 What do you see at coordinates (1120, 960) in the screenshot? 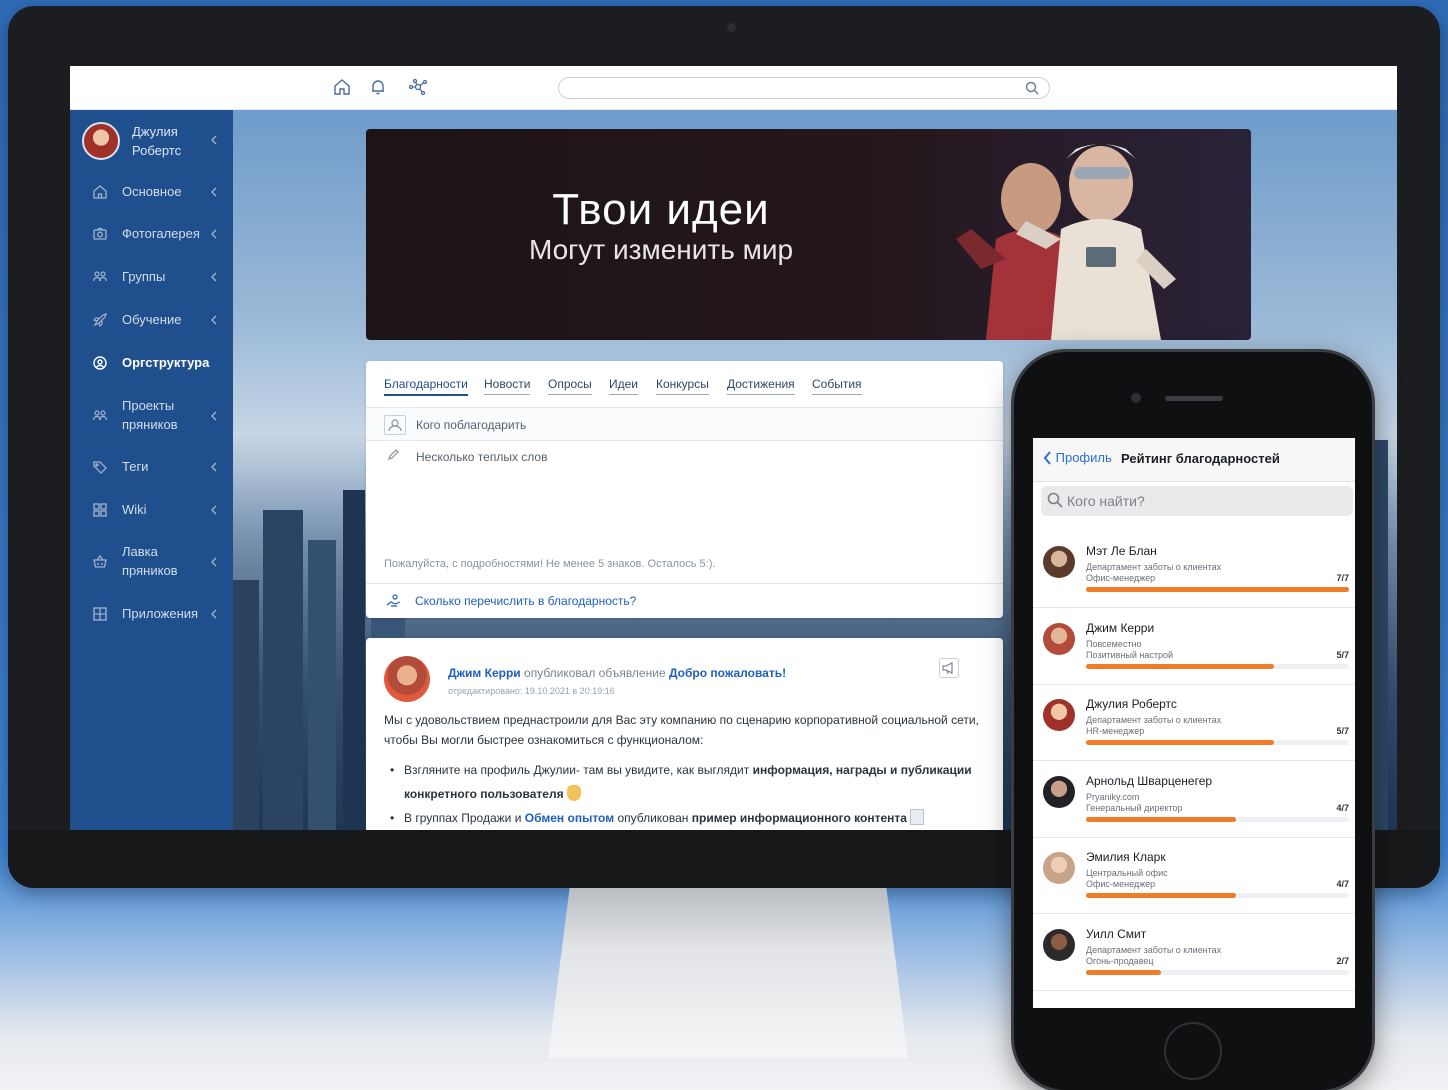
I see `person-role: Огонь-продавец` at bounding box center [1120, 960].